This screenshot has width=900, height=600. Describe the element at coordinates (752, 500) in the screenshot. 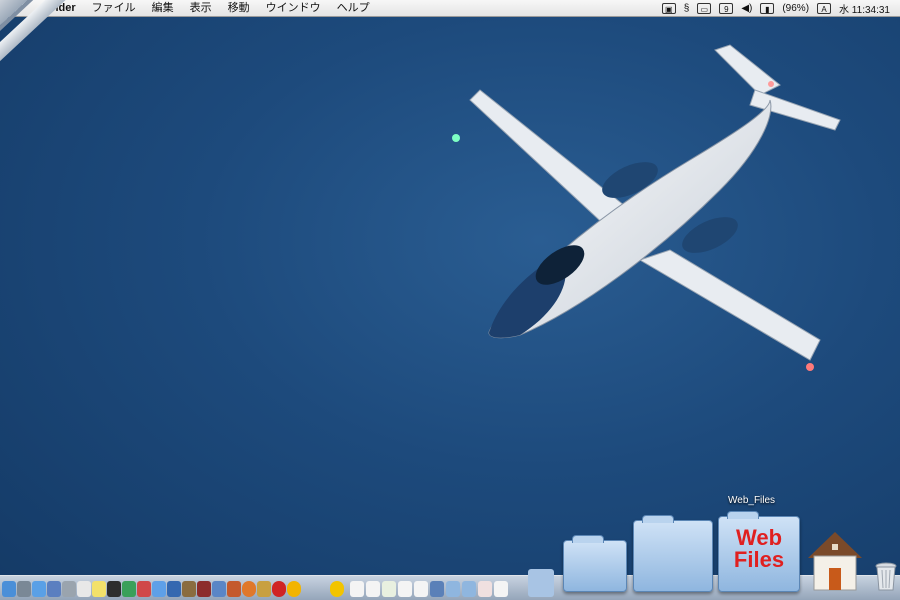

I see `dock-stack-label: Web_Files` at that location.